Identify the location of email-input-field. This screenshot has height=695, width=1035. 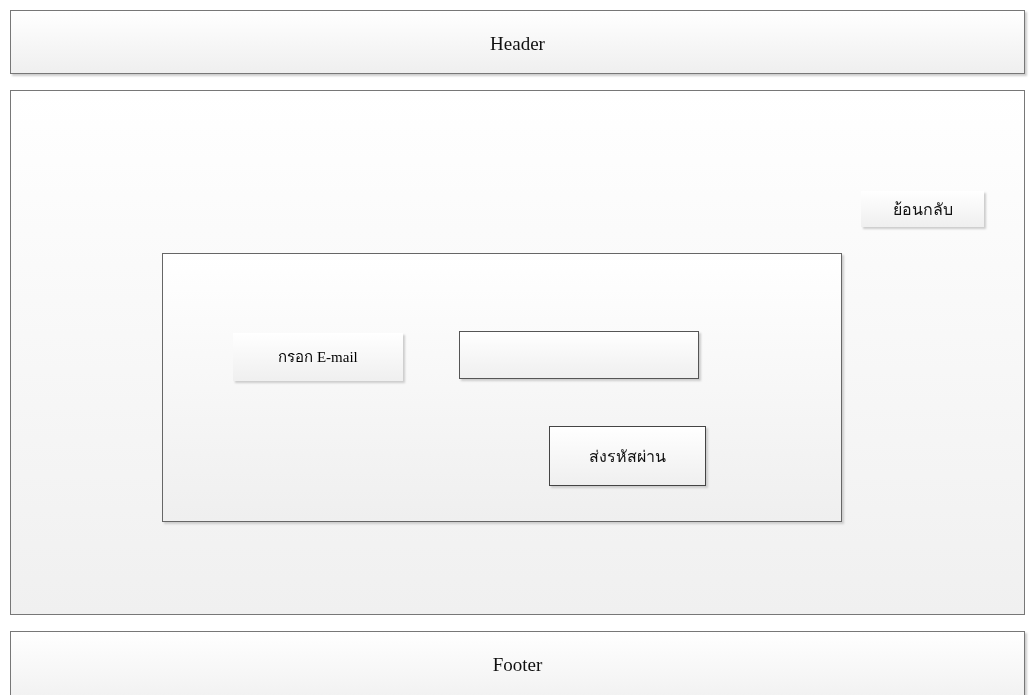
(579, 355).